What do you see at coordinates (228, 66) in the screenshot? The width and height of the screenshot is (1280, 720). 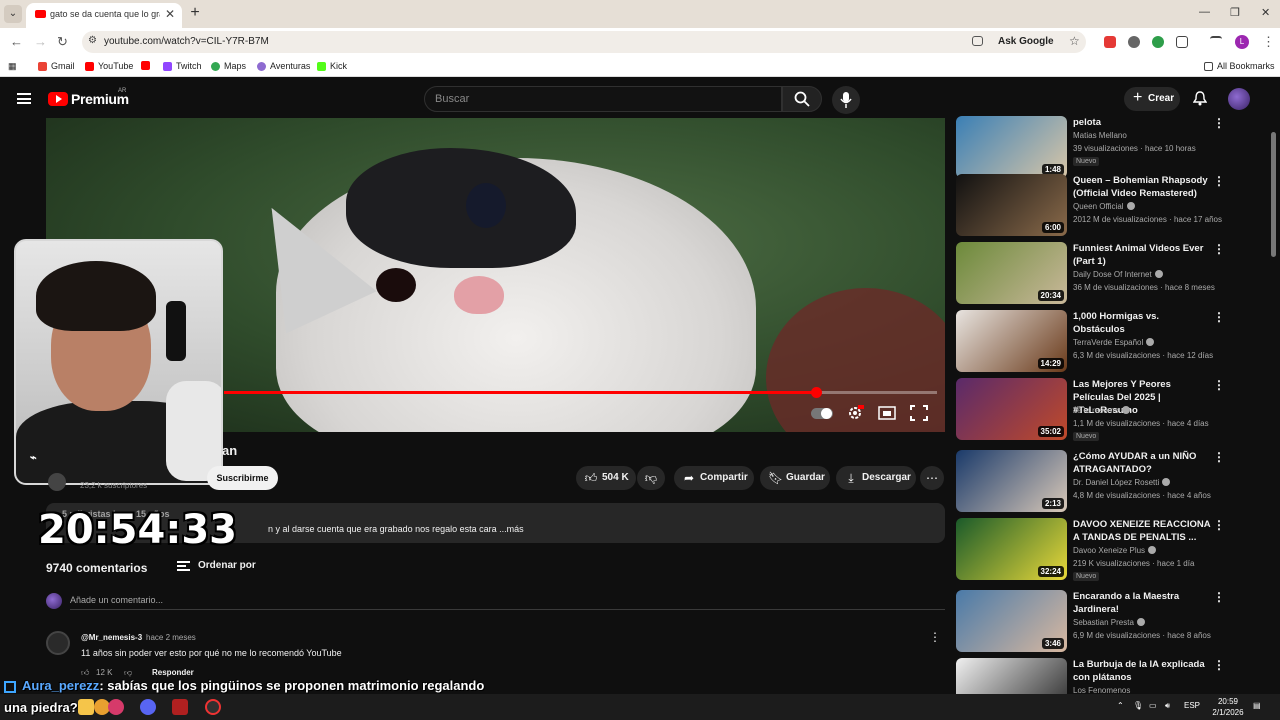 I see `bookmark-maps: Maps` at bounding box center [228, 66].